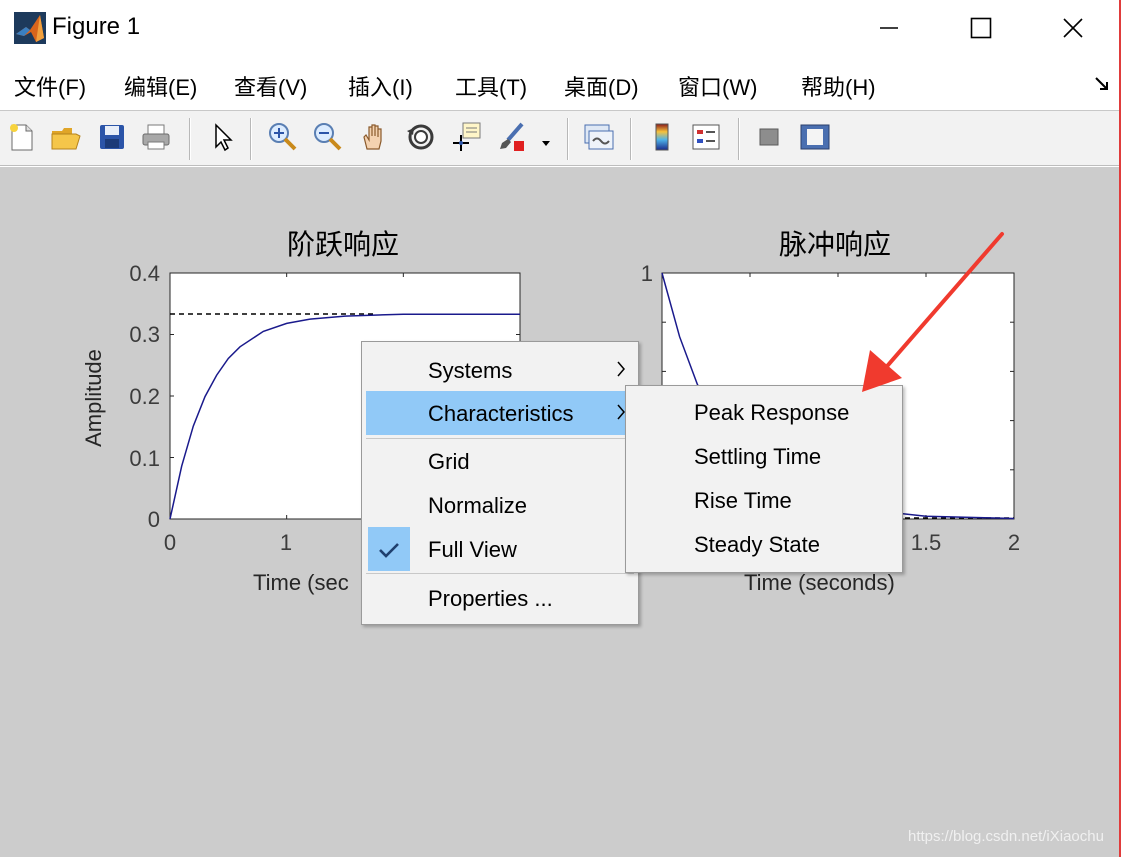  I want to click on impulse-xtick-1-5: 1.5, so click(926, 542).